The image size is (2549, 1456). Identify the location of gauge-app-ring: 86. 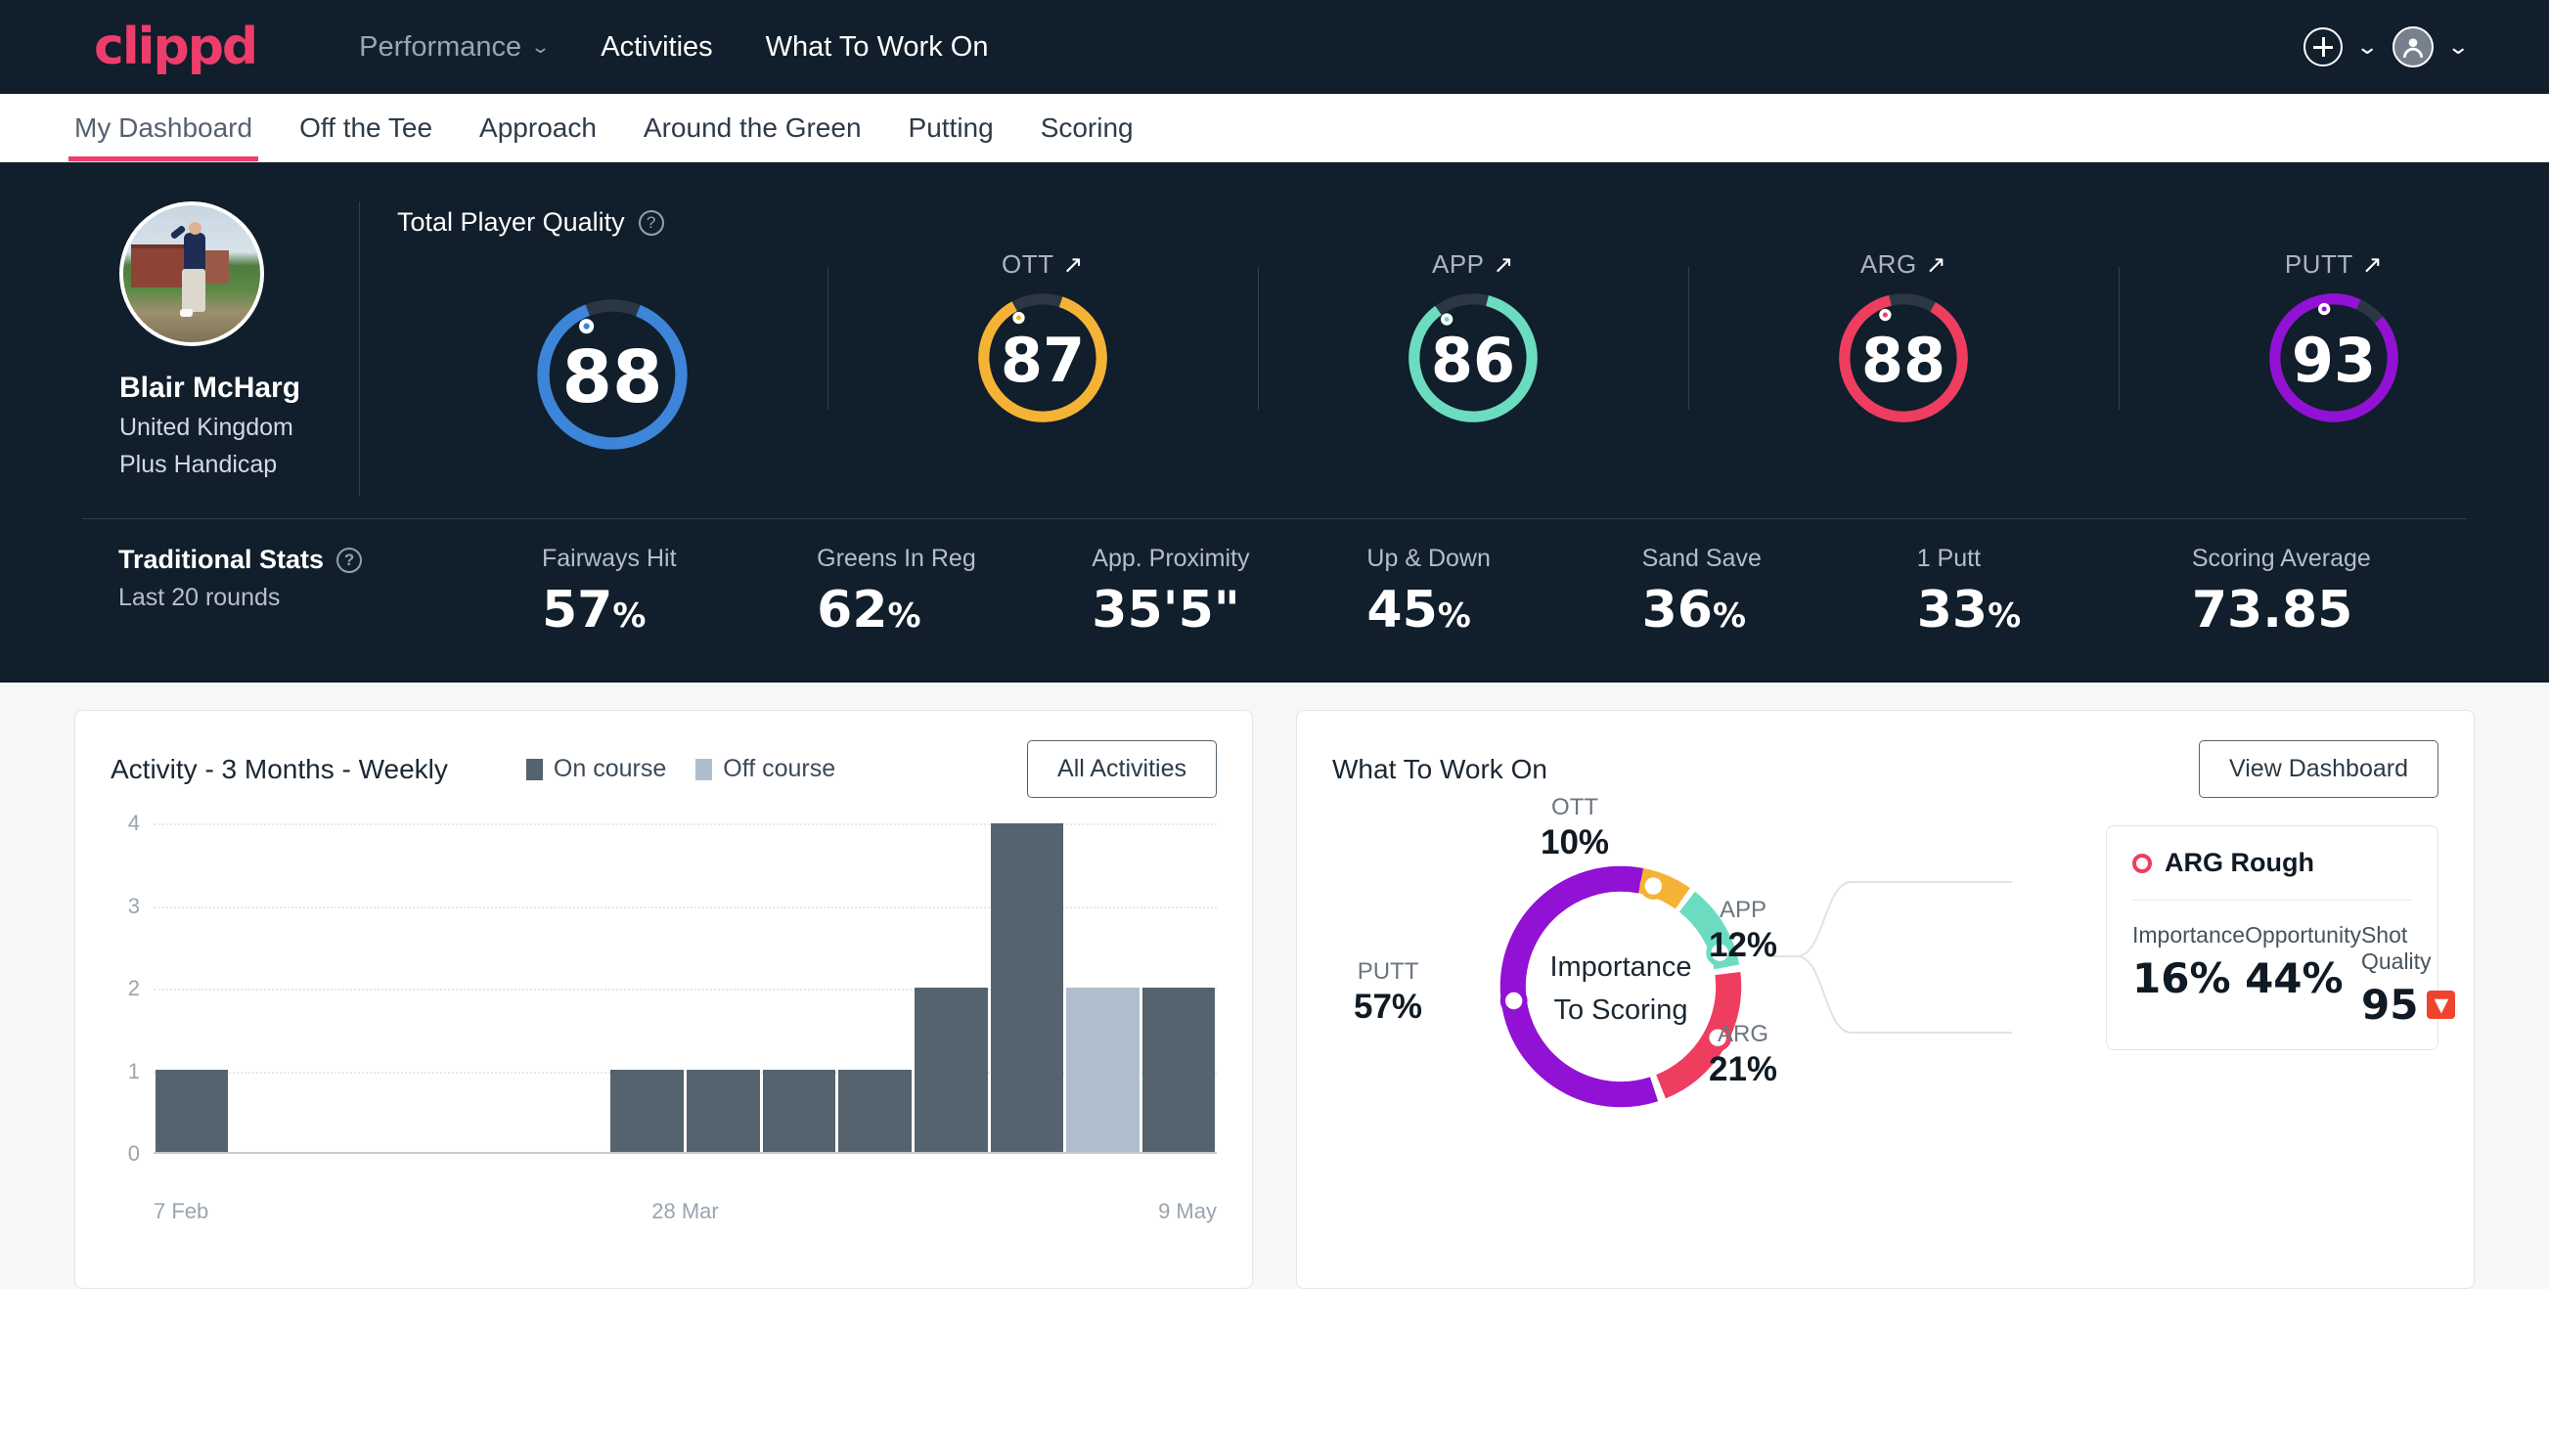
(1474, 360).